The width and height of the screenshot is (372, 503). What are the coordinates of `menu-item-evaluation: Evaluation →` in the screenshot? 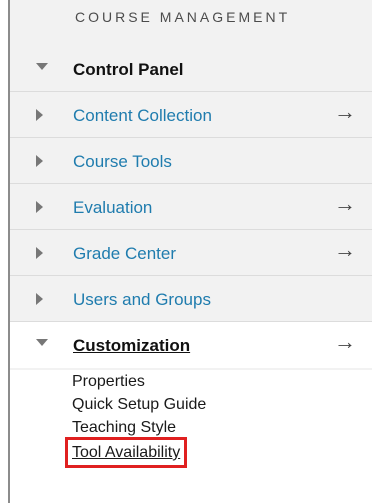 It's located at (191, 207).